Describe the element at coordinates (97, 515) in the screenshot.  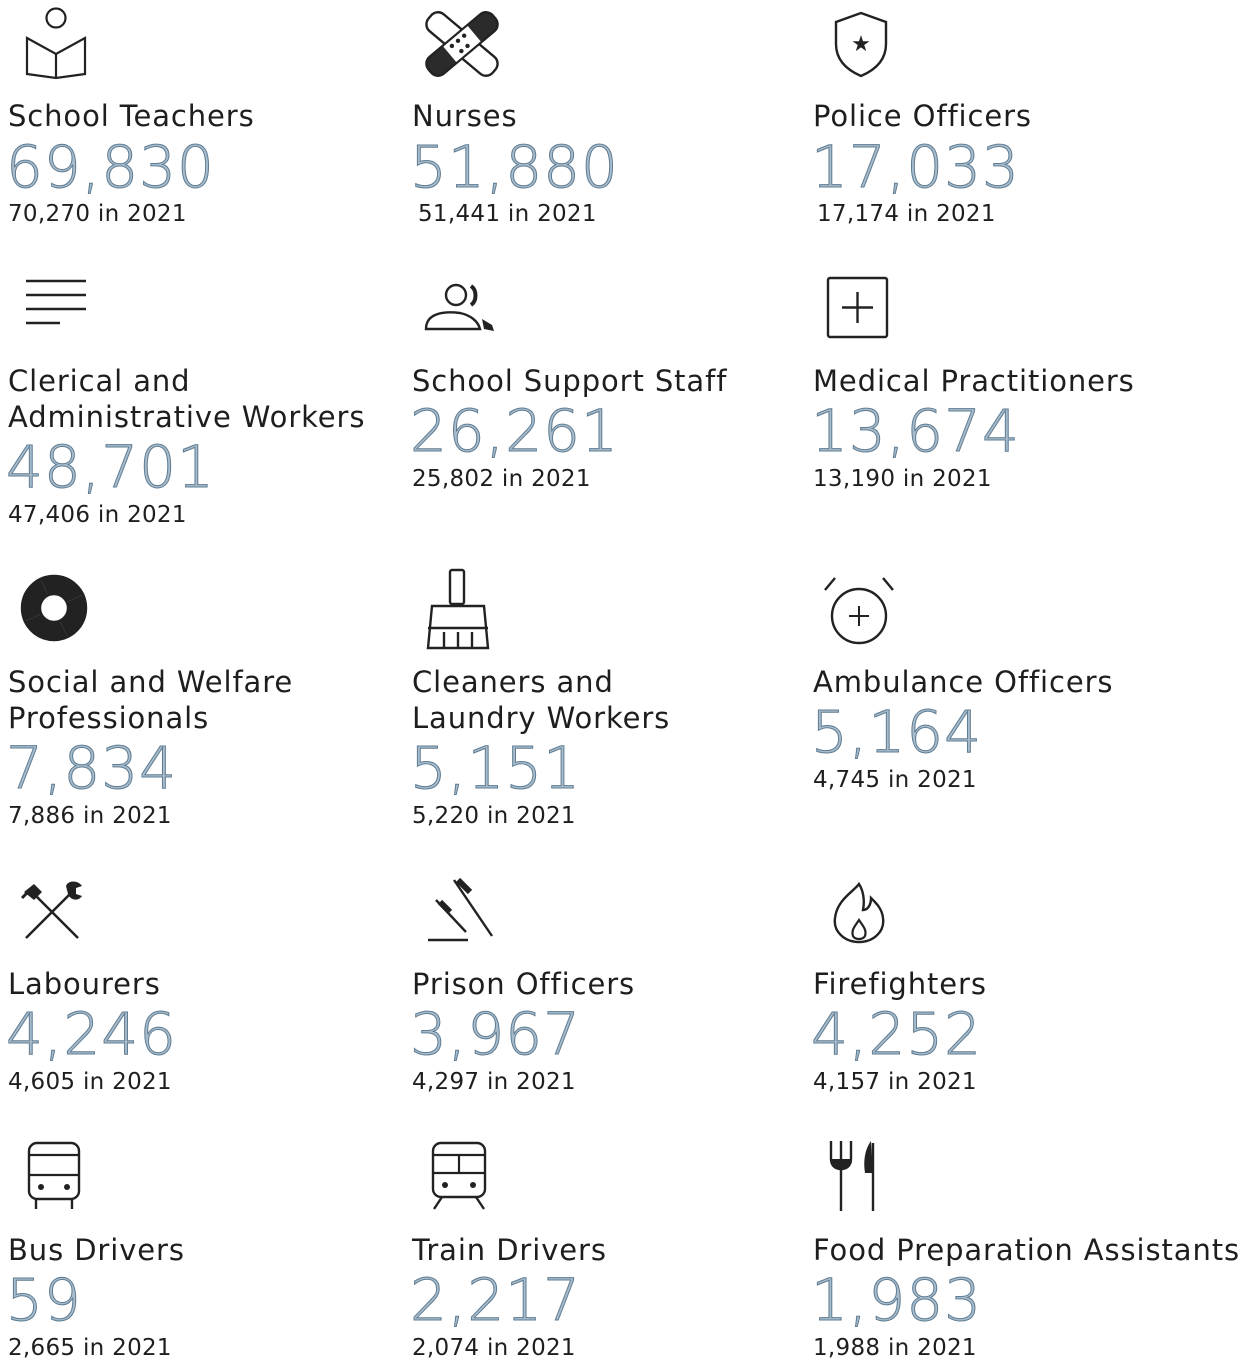
I see `stat-previous: 47,406 in 2021` at that location.